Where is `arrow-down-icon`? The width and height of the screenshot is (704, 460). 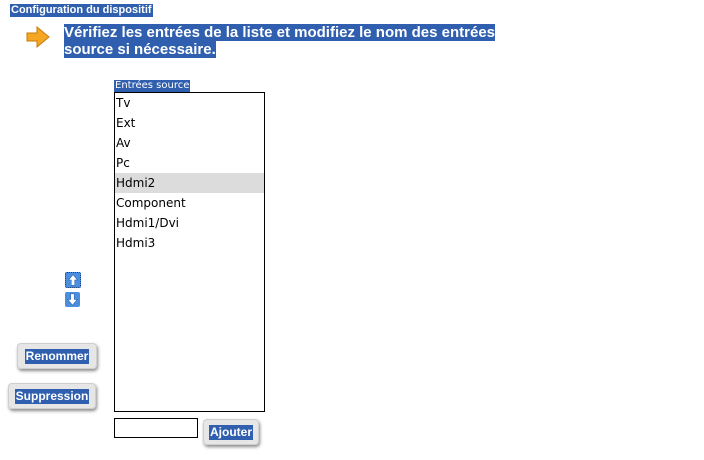
arrow-down-icon is located at coordinates (72, 299).